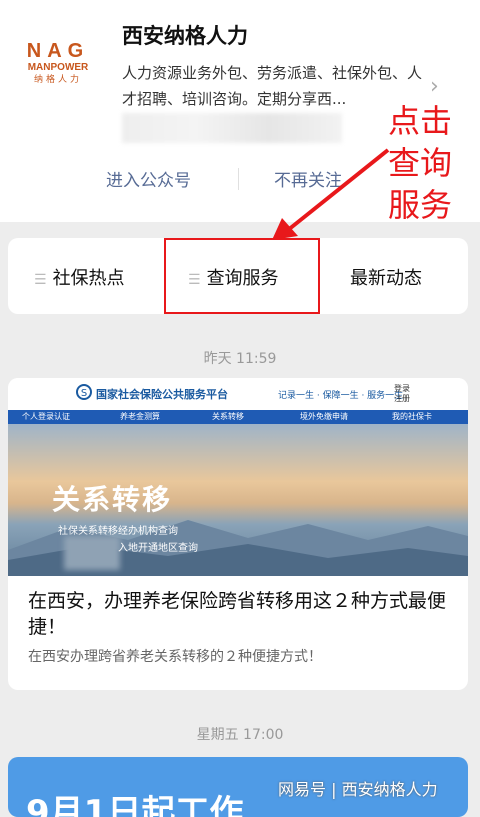 The height and width of the screenshot is (817, 480). What do you see at coordinates (434, 86) in the screenshot?
I see `chevron-right-icon: ›` at bounding box center [434, 86].